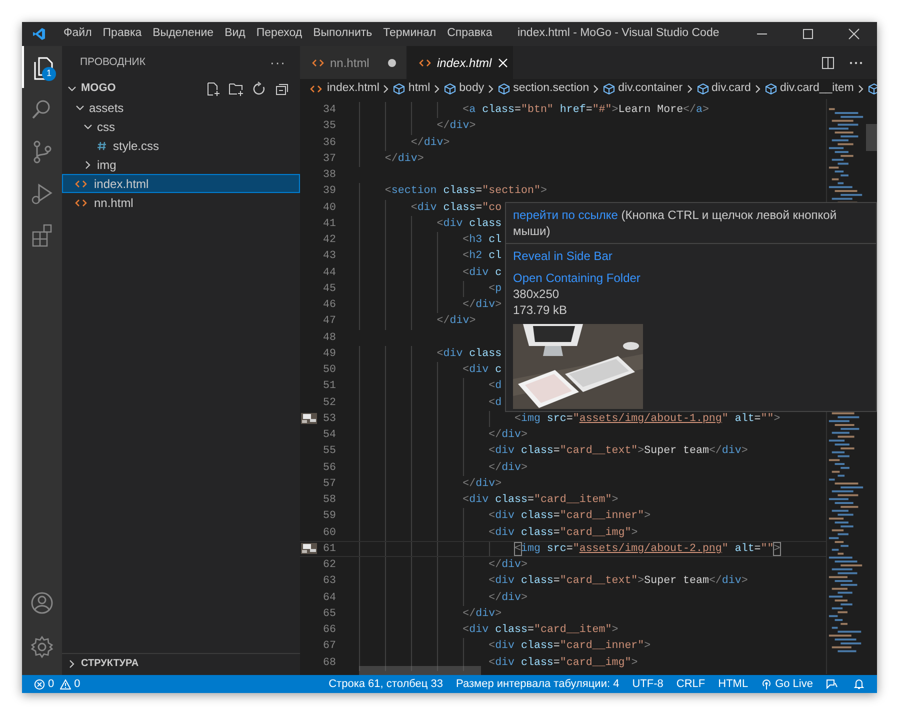  I want to click on more-actions-button: ···, so click(278, 62).